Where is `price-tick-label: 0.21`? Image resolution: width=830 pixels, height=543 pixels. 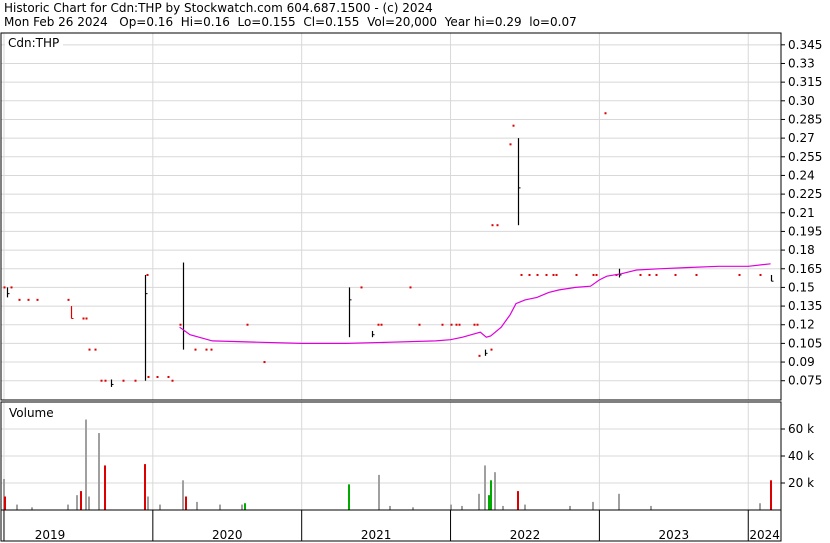 price-tick-label: 0.21 is located at coordinates (801, 213).